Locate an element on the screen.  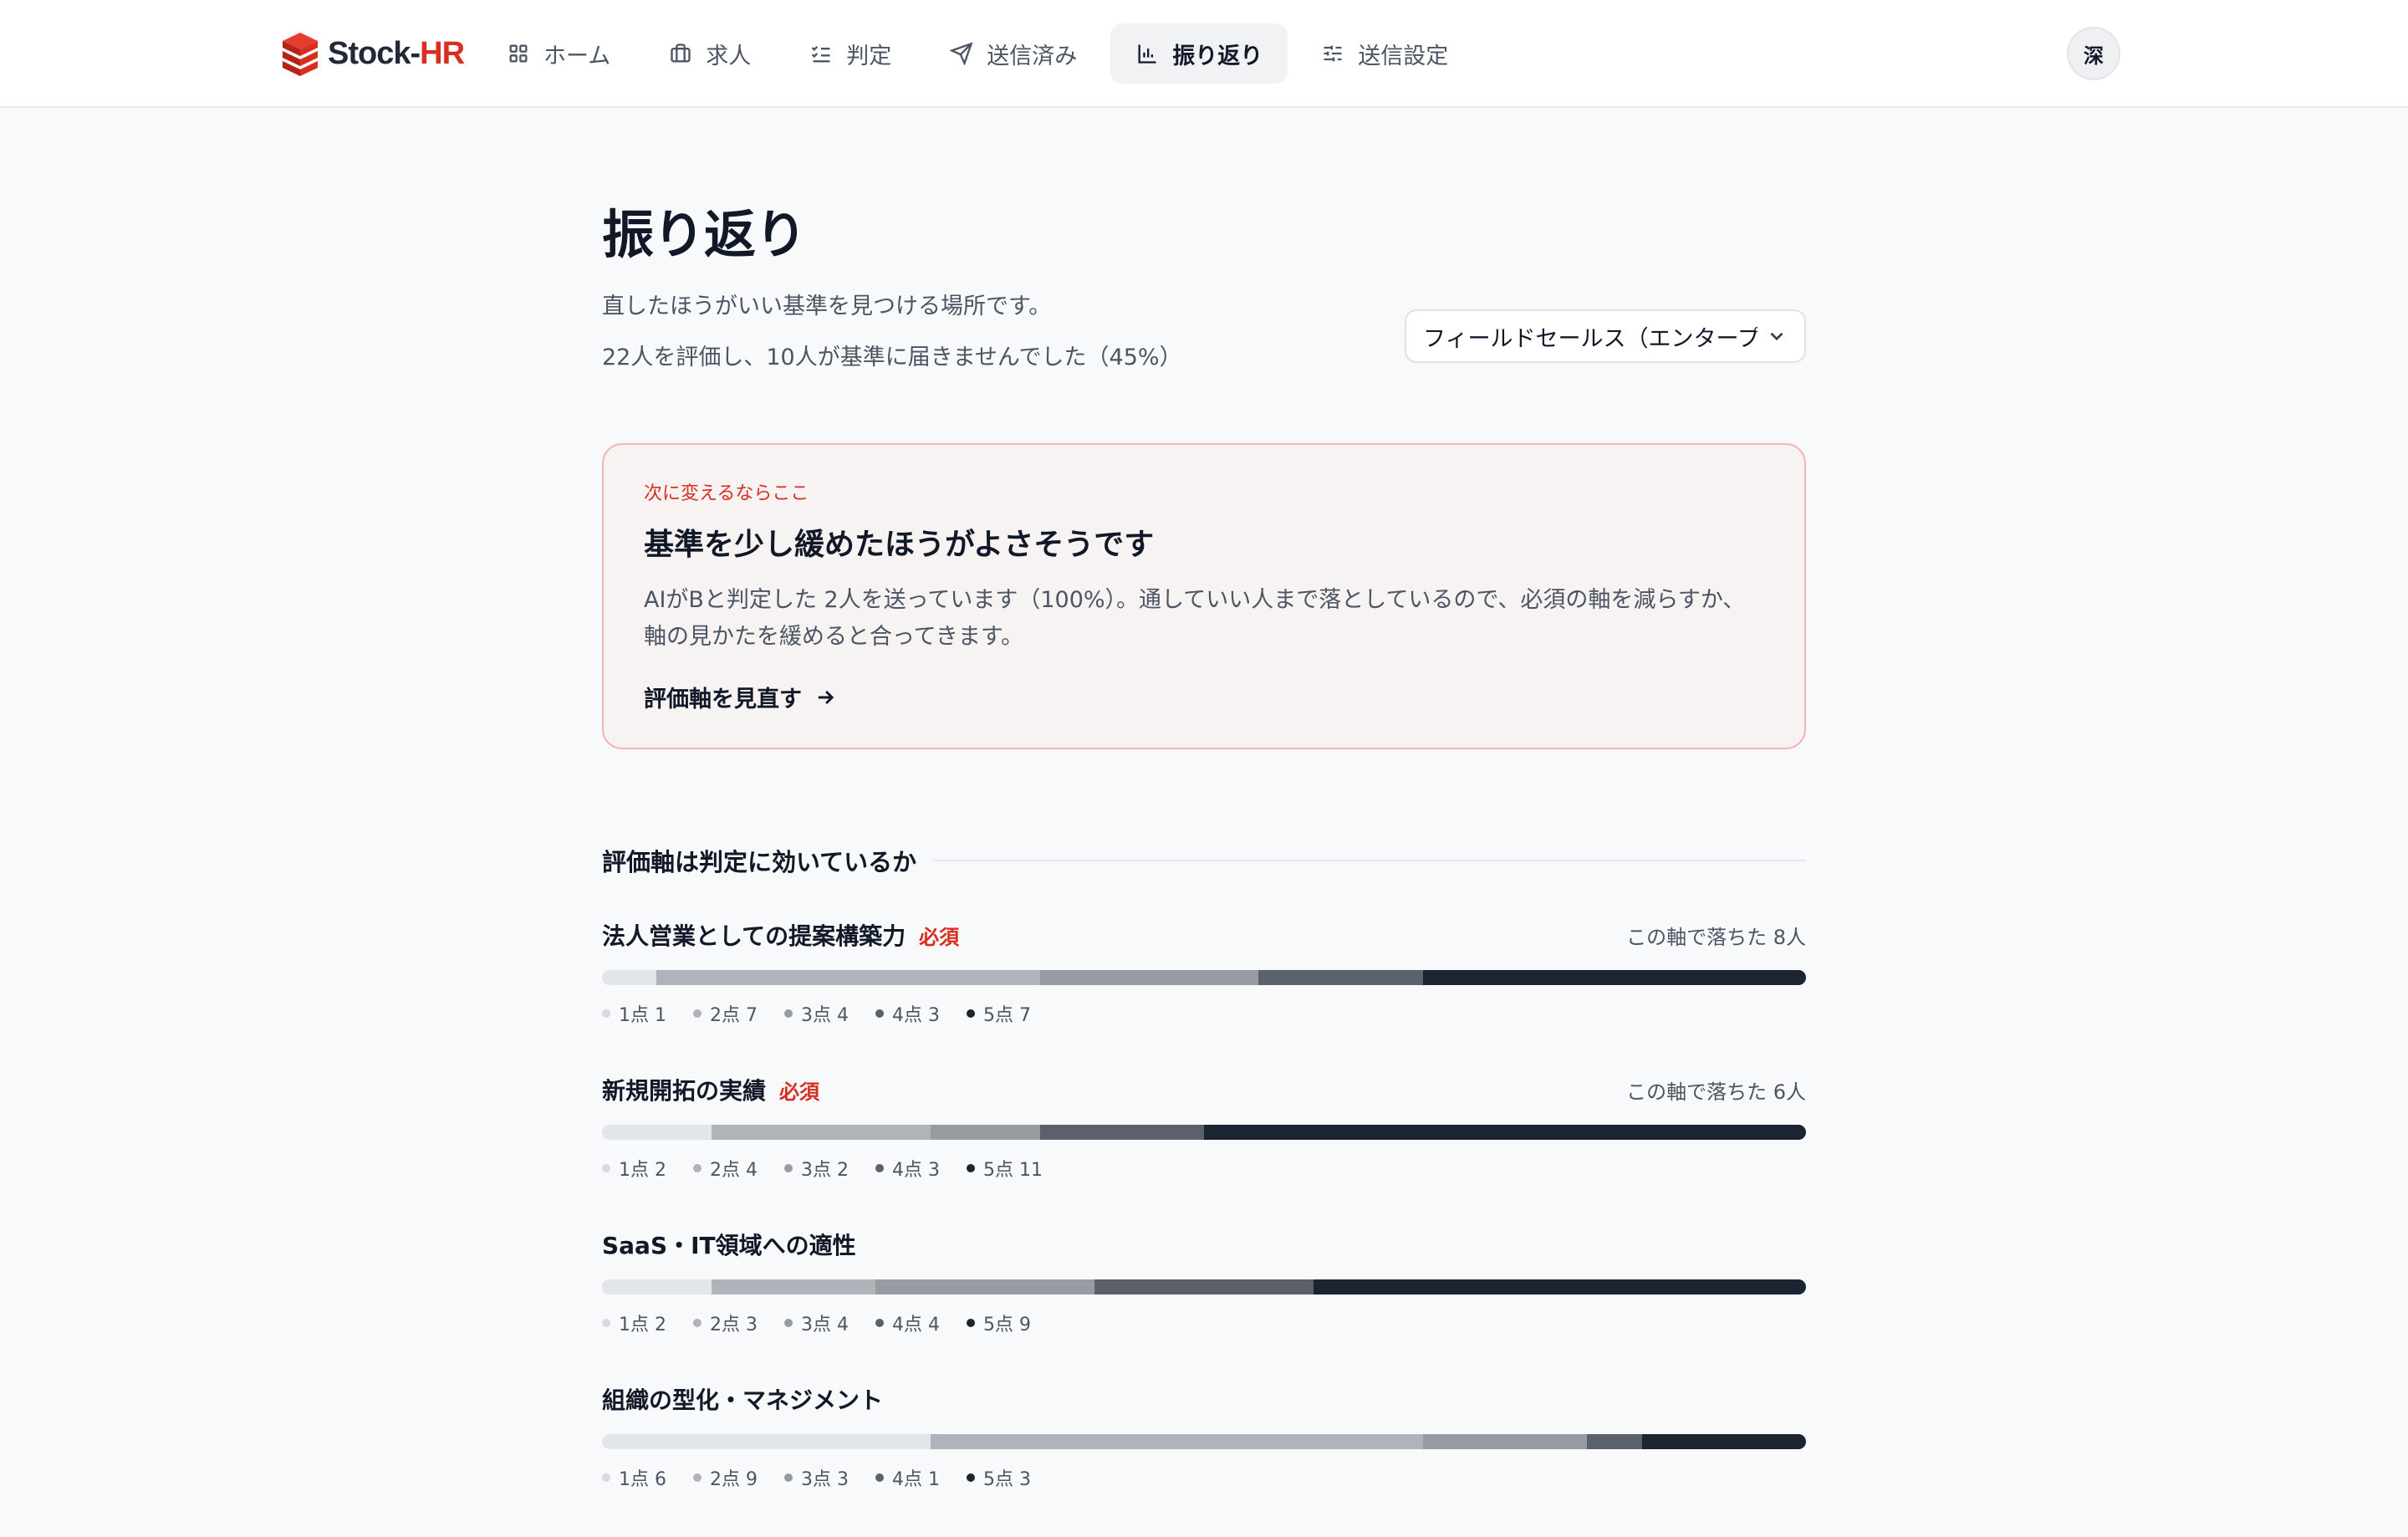
nav-item-sent: 送信済み is located at coordinates (1013, 53).